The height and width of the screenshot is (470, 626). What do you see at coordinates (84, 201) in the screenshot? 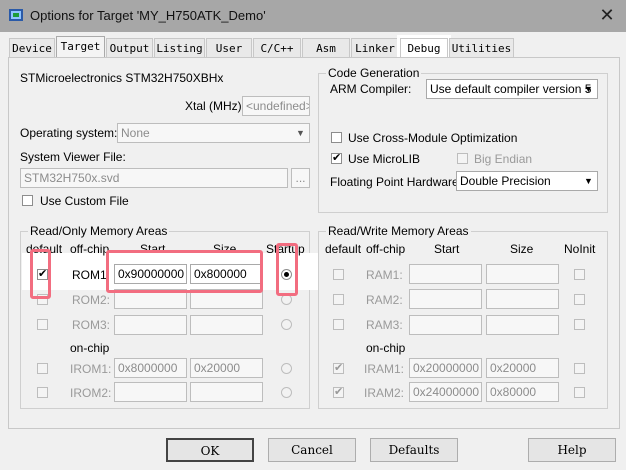
I see `custom-file-label: Use Custom File` at bounding box center [84, 201].